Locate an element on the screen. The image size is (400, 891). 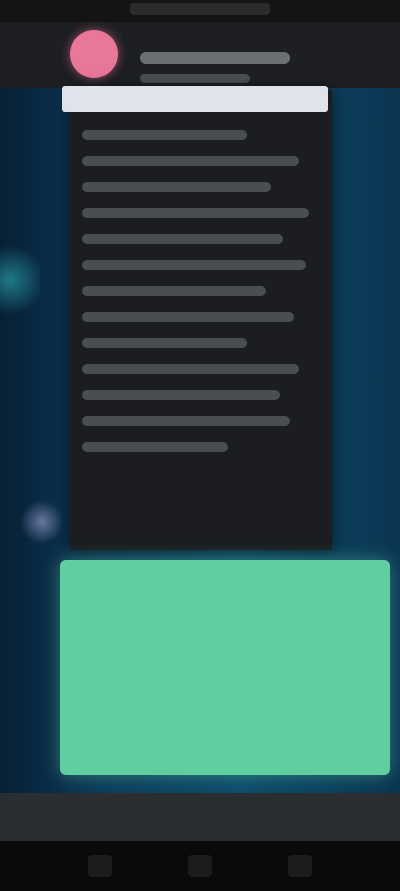
status-bar is located at coordinates (200, 11).